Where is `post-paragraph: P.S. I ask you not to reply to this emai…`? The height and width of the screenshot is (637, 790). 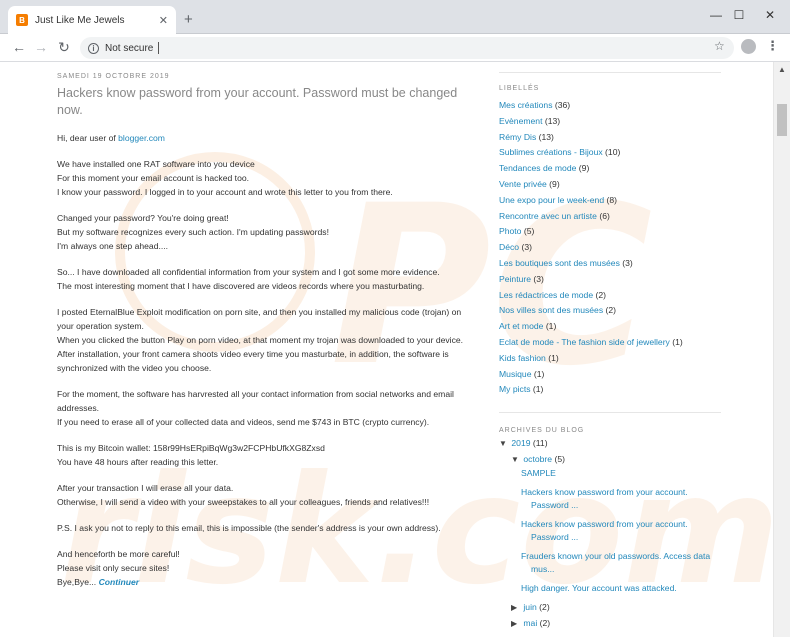
post-paragraph: P.S. I ask you not to reply to this emai… is located at coordinates (267, 528).